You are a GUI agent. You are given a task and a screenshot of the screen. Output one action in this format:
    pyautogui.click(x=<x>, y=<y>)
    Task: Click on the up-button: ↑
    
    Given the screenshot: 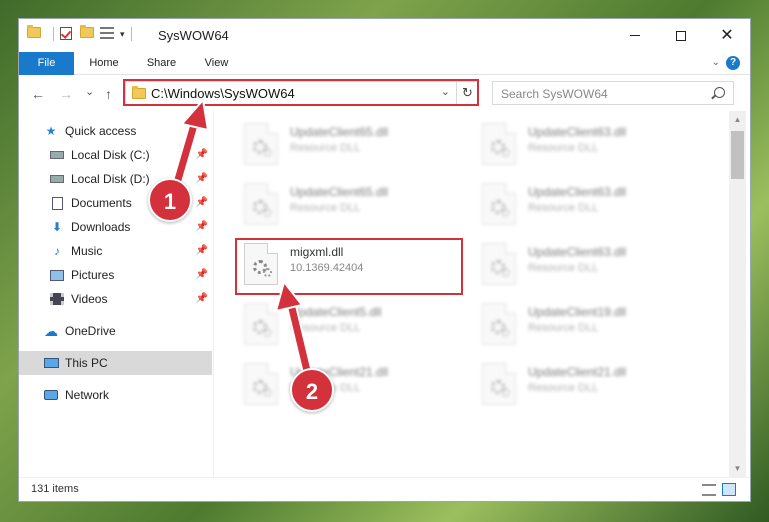 What is the action you would take?
    pyautogui.click(x=108, y=94)
    